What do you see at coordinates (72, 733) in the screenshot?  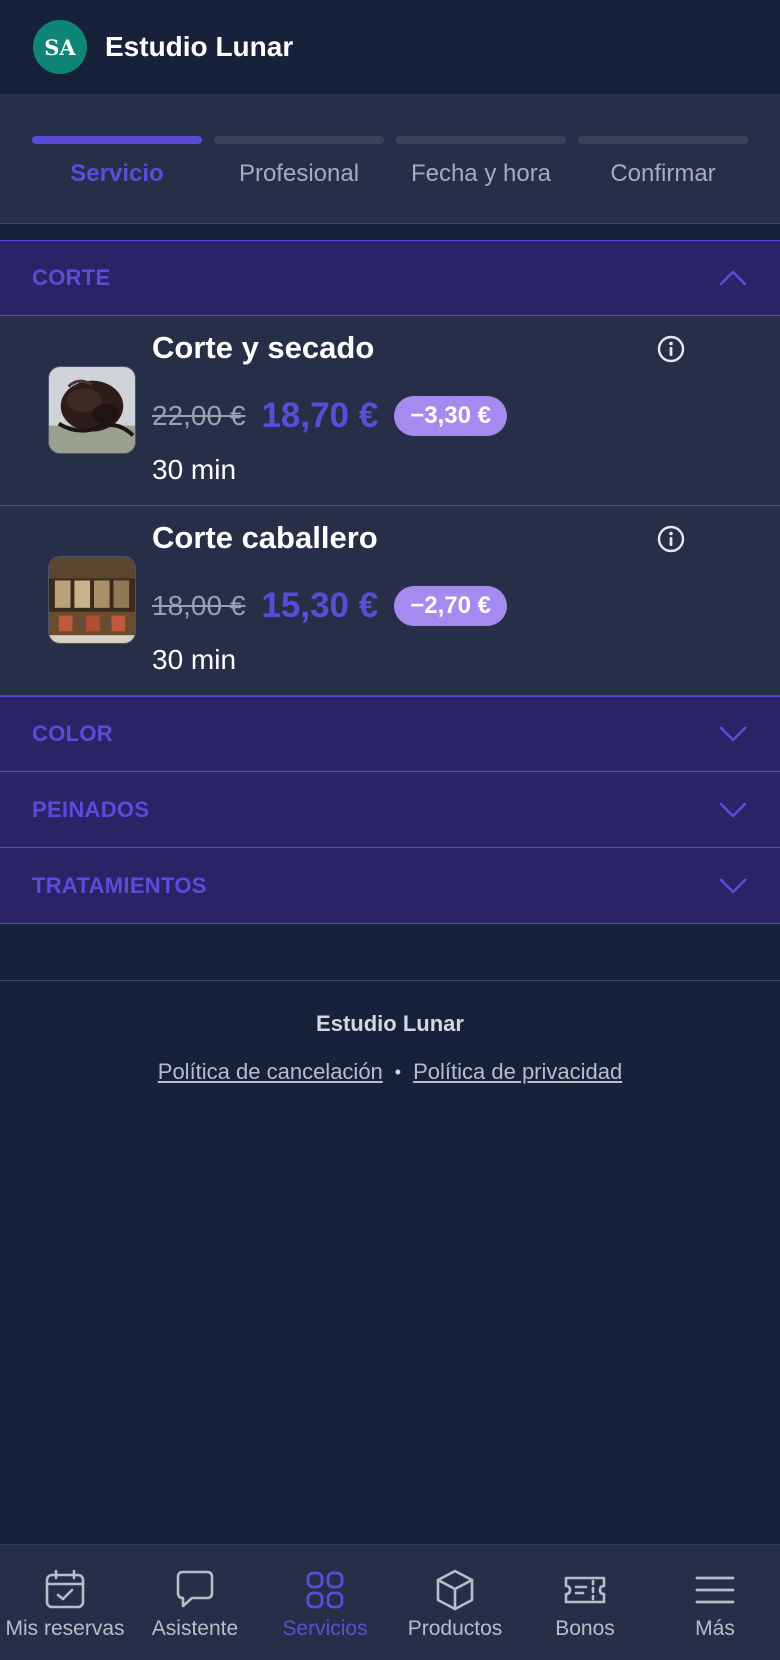 I see `category-label: COLOR` at bounding box center [72, 733].